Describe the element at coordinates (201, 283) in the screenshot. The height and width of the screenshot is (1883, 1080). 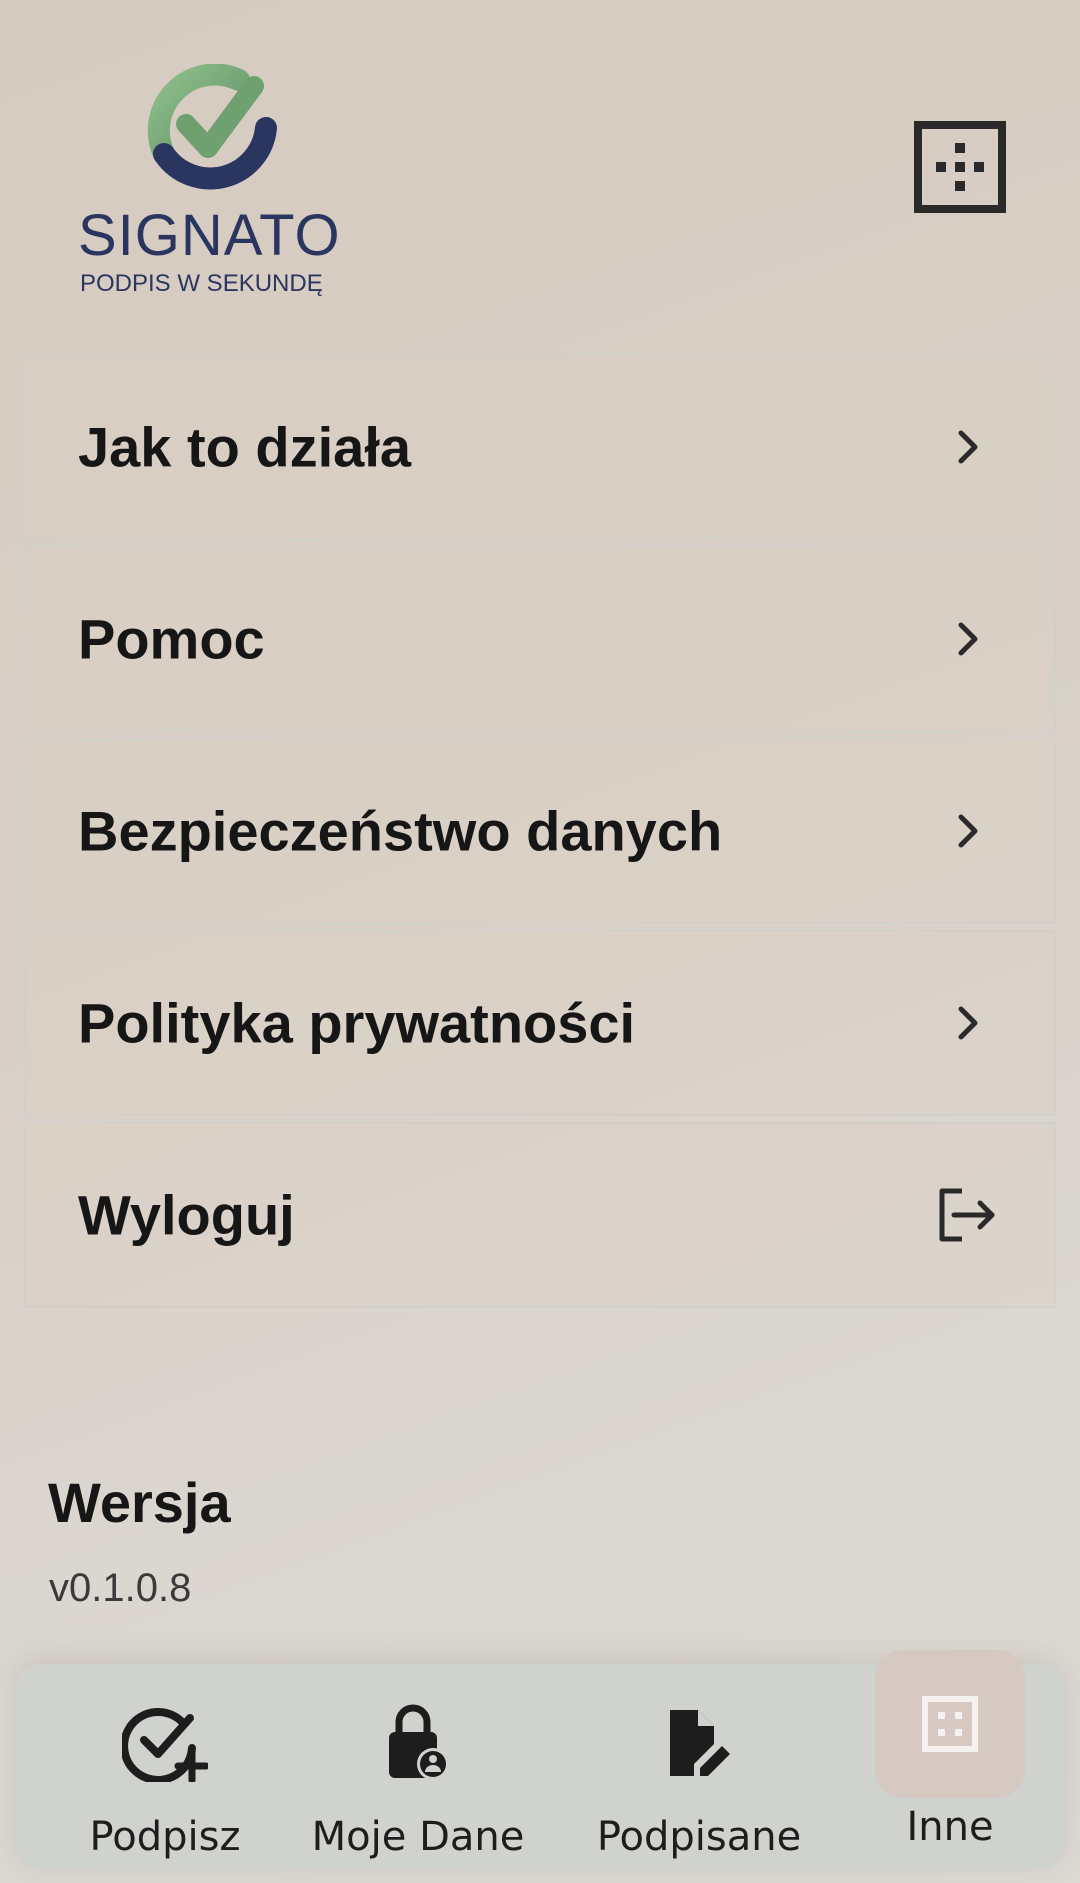
I see `logo-tagline: PODPIS W SEKUNDĘ` at that location.